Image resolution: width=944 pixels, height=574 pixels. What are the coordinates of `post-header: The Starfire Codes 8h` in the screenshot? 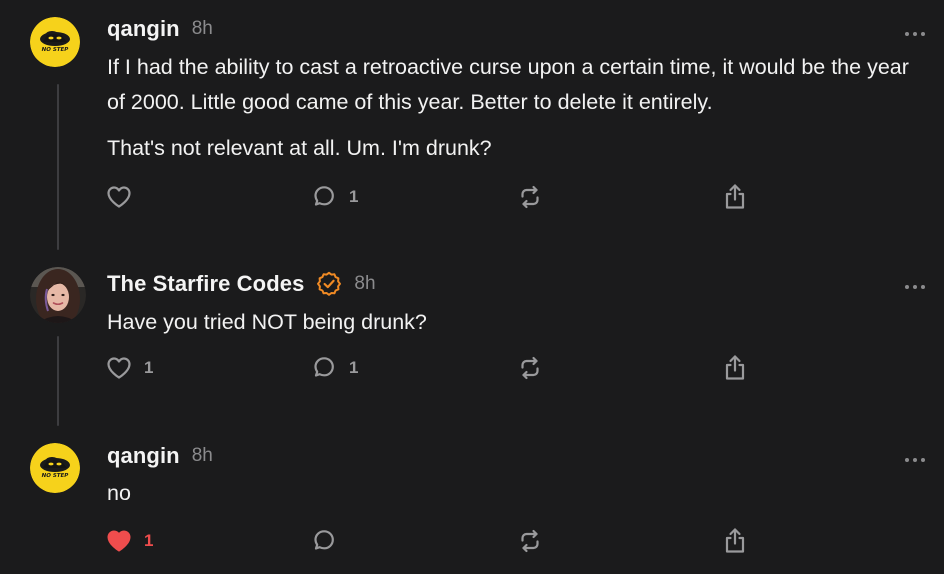 It's located at (241, 284).